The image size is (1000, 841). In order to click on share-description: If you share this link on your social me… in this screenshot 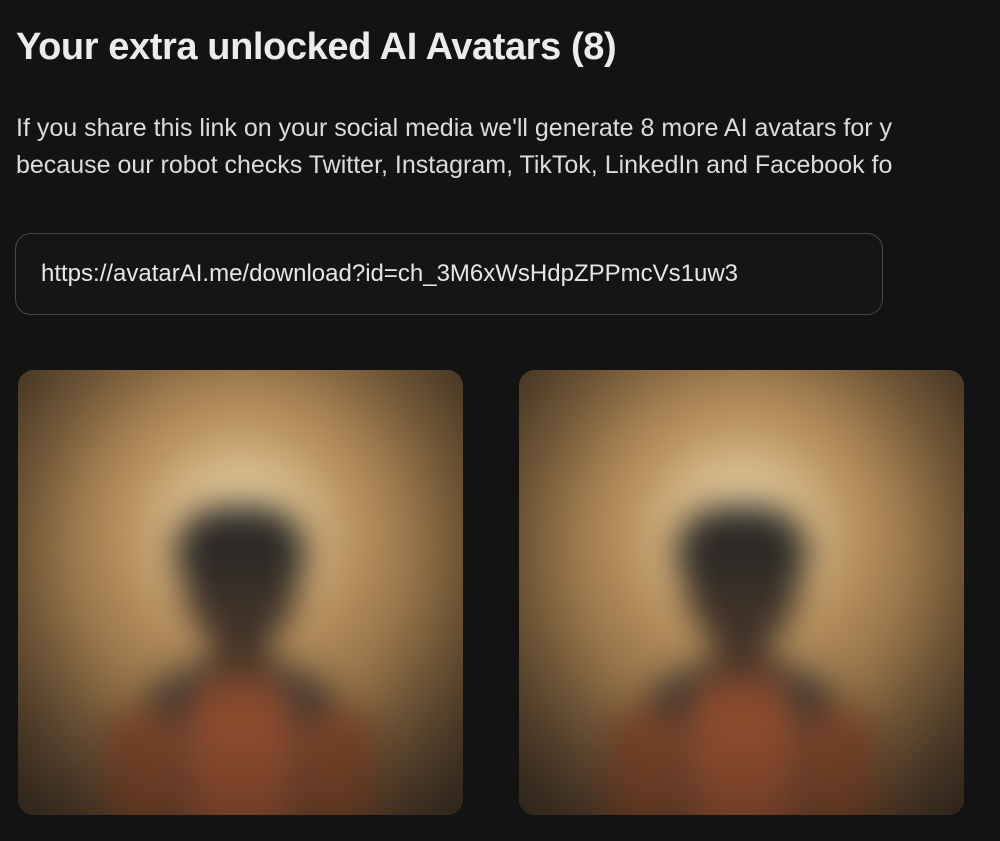, I will do `click(508, 147)`.